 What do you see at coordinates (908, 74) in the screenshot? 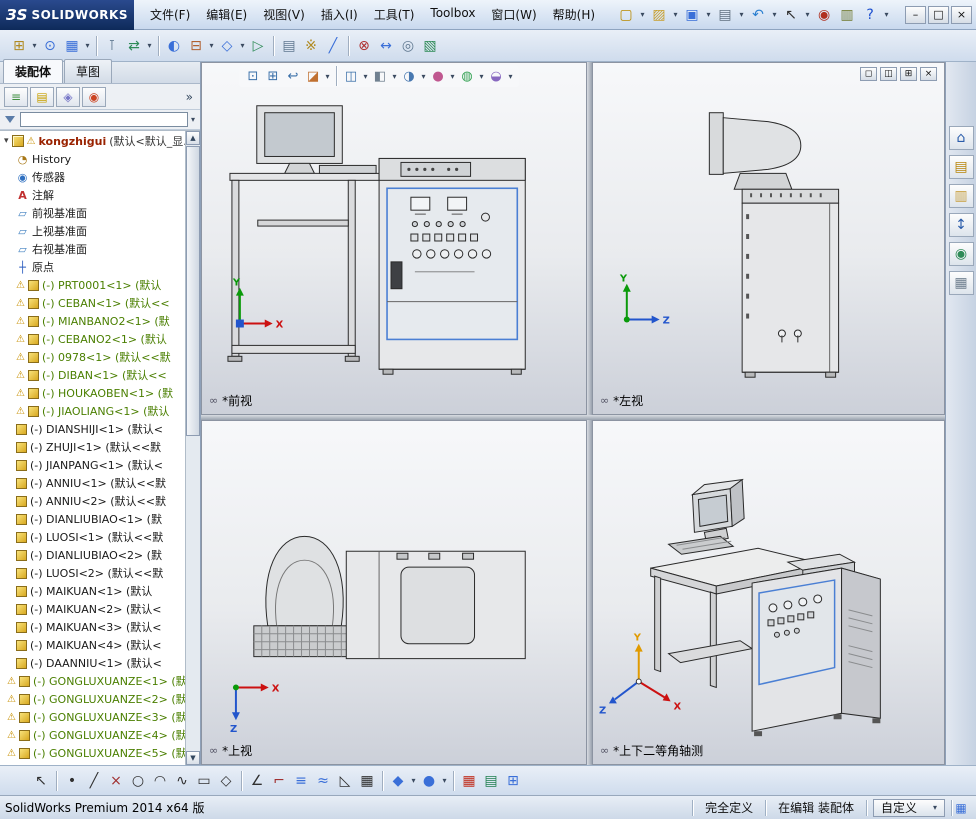
I see `viewport-four-view-button: ⊞` at bounding box center [908, 74].